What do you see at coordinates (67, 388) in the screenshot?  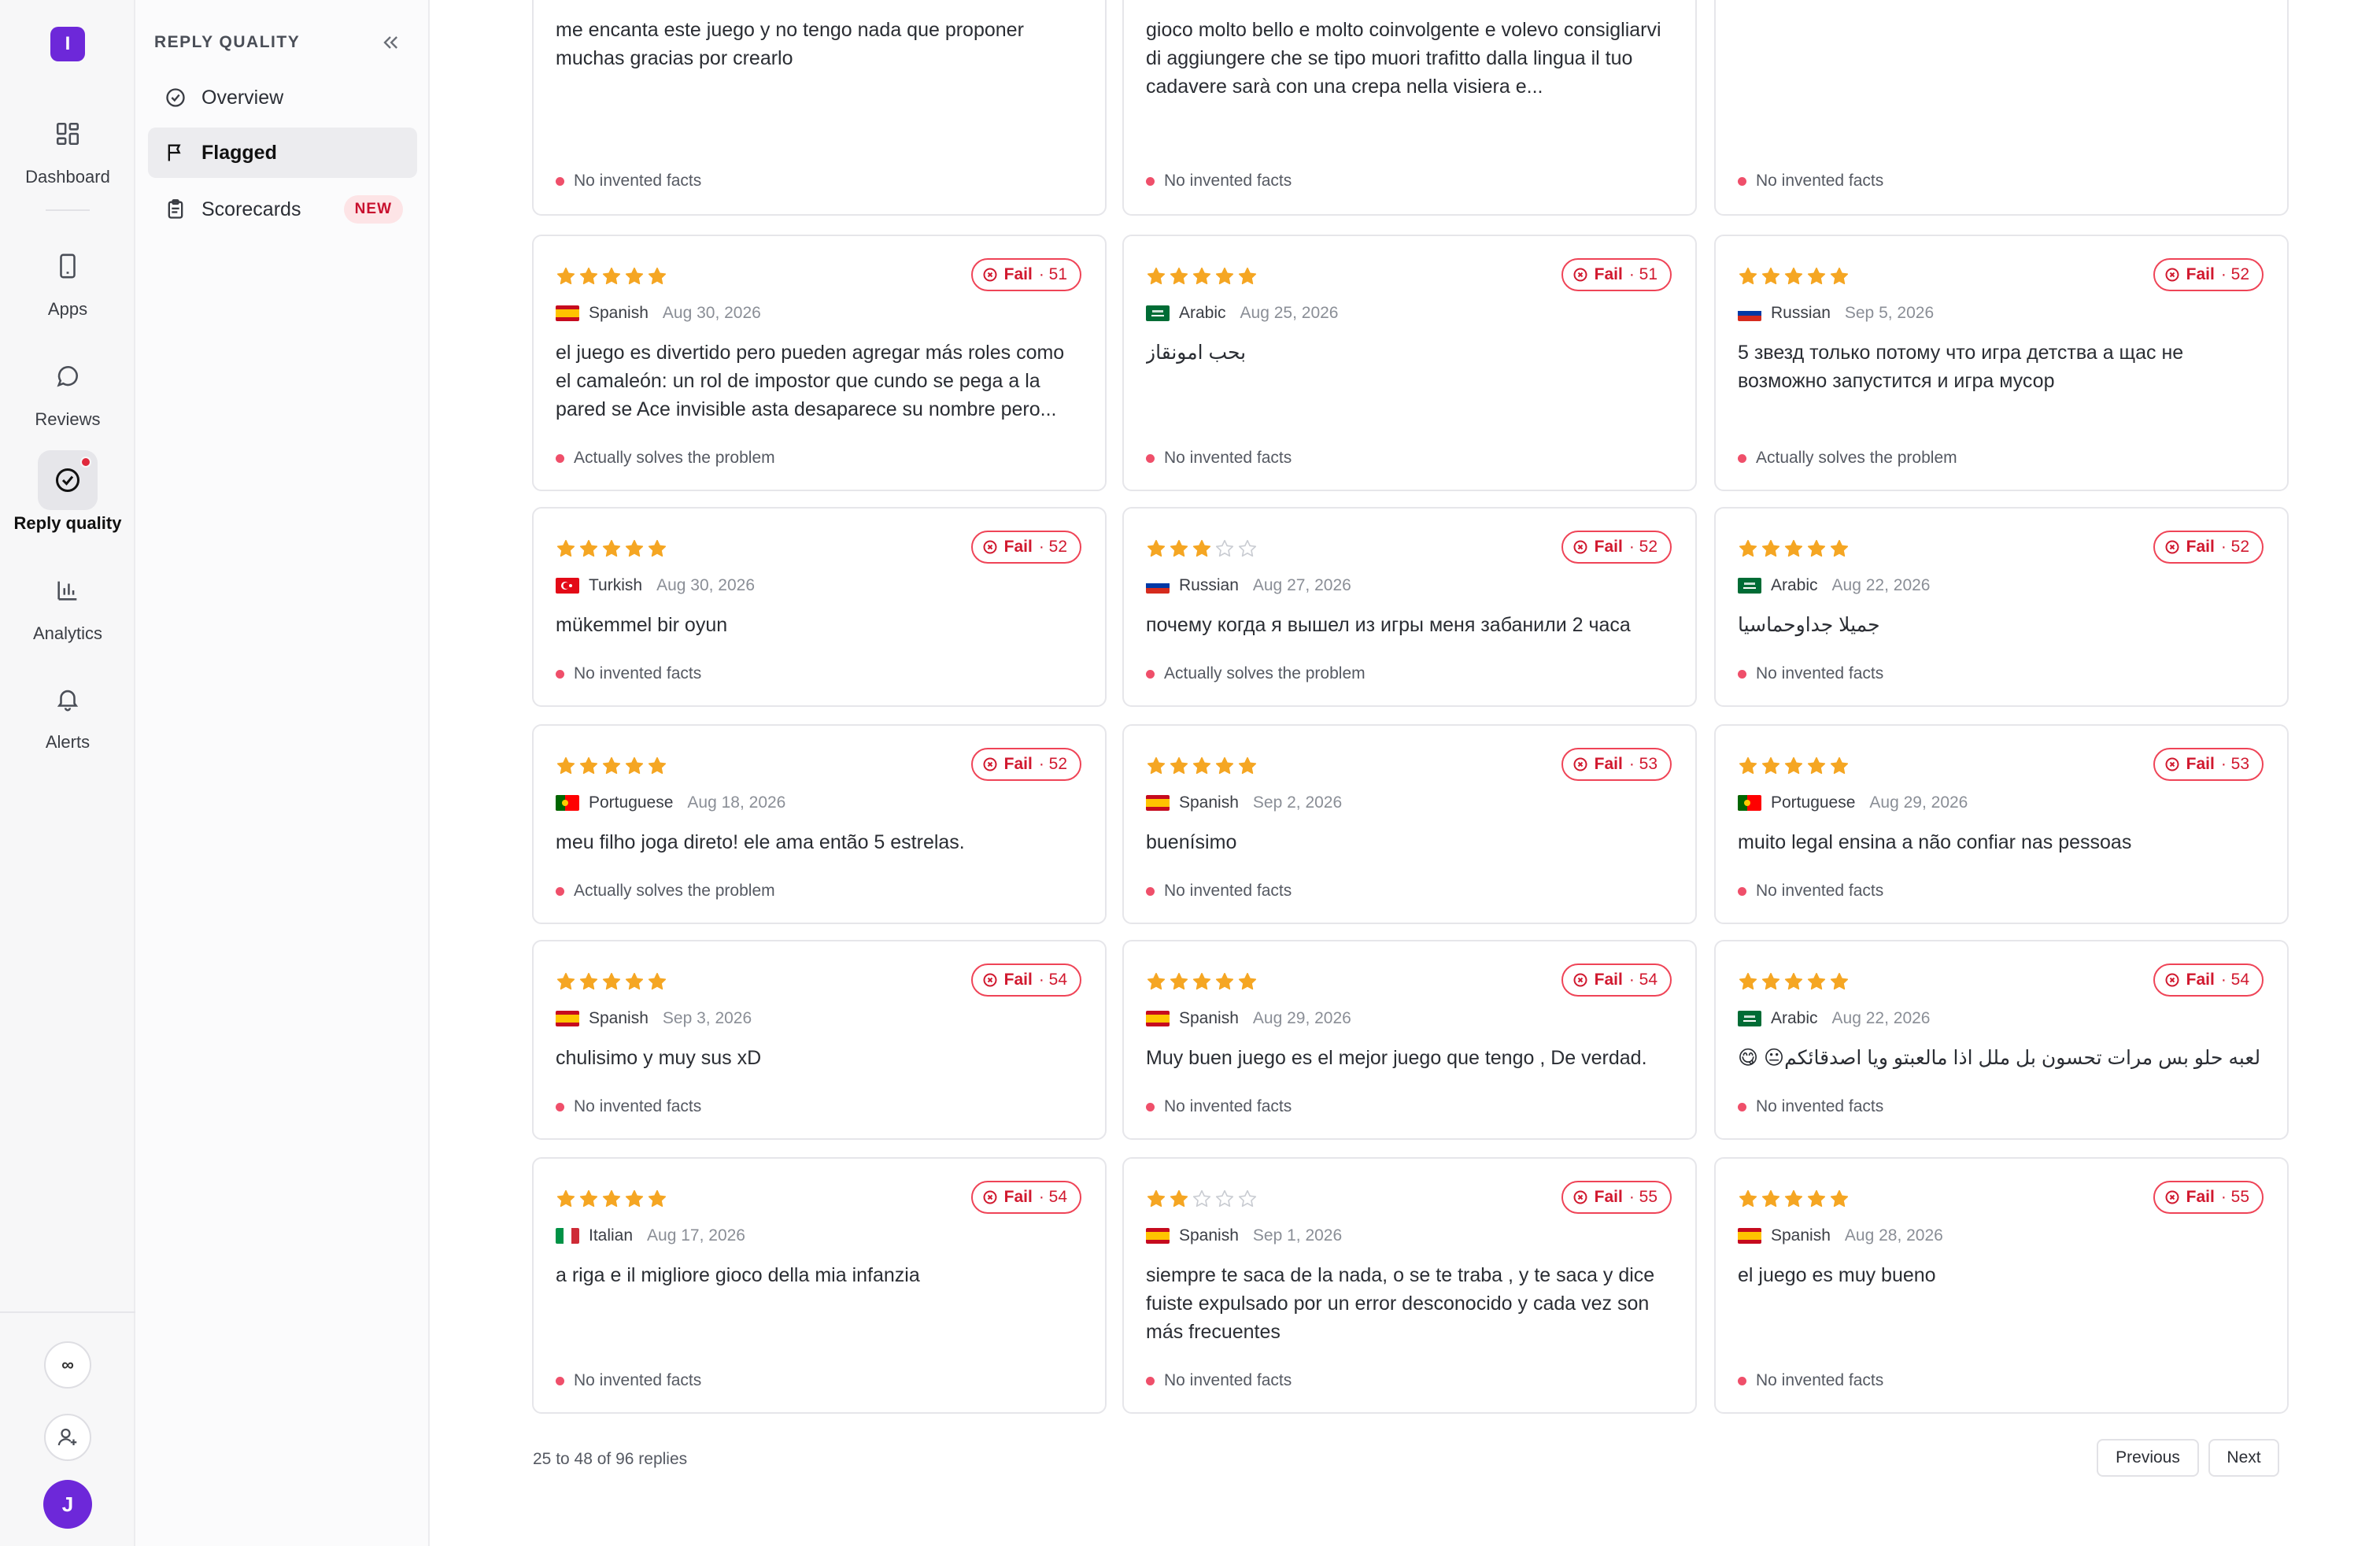 I see `rail-item-reviews: Reviews` at bounding box center [67, 388].